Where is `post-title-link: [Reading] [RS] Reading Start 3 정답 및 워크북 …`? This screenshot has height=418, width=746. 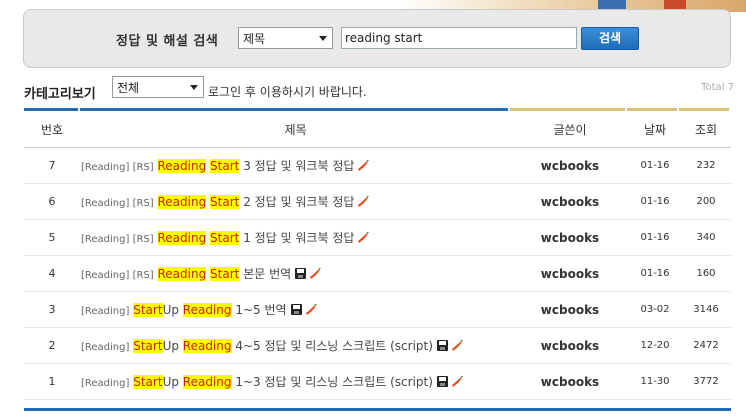
post-title-link: [Reading] [RS] Reading Start 3 정답 및 워크북 … is located at coordinates (295, 165).